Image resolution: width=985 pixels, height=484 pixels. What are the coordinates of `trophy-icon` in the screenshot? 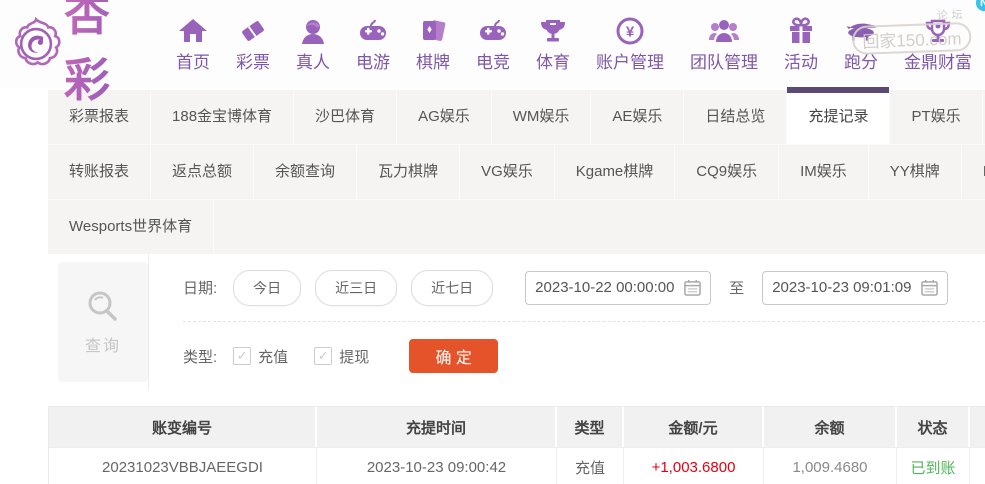 It's located at (553, 31).